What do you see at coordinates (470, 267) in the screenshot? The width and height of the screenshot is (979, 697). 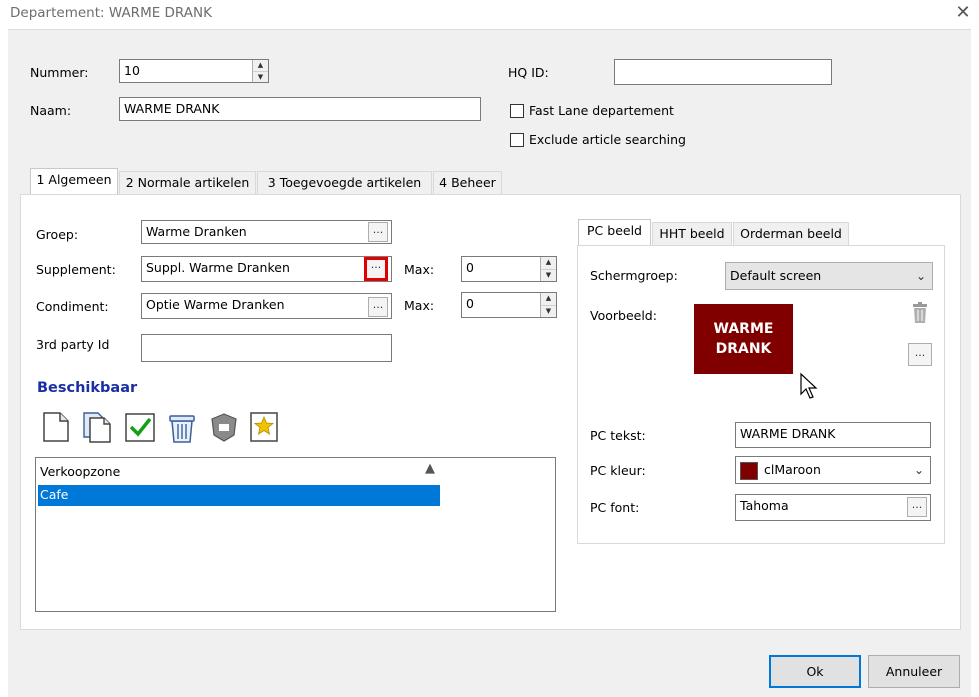 I see `supplement-max-value: 0` at bounding box center [470, 267].